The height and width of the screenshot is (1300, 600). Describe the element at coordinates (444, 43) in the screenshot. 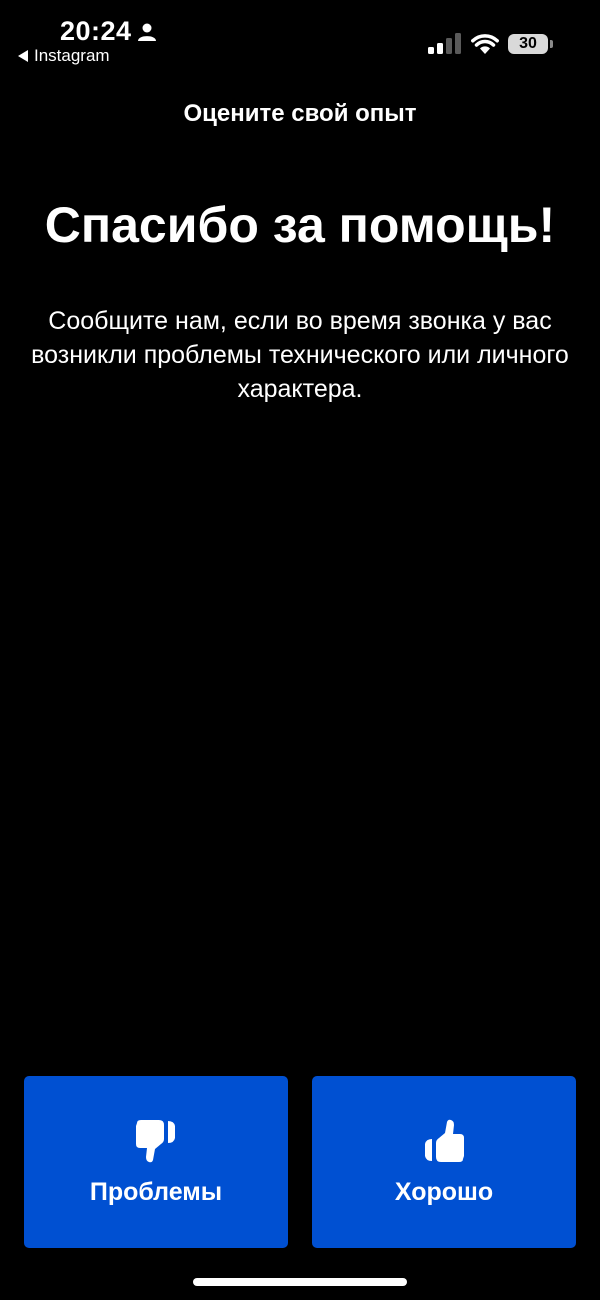

I see `cellular-signal-icon` at that location.